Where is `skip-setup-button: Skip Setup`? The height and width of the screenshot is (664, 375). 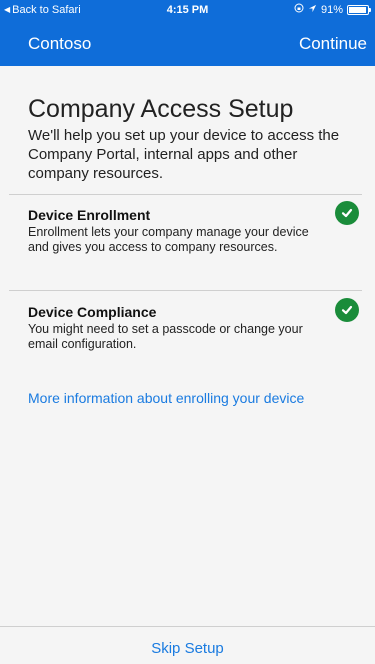
skip-setup-button: Skip Setup is located at coordinates (187, 648).